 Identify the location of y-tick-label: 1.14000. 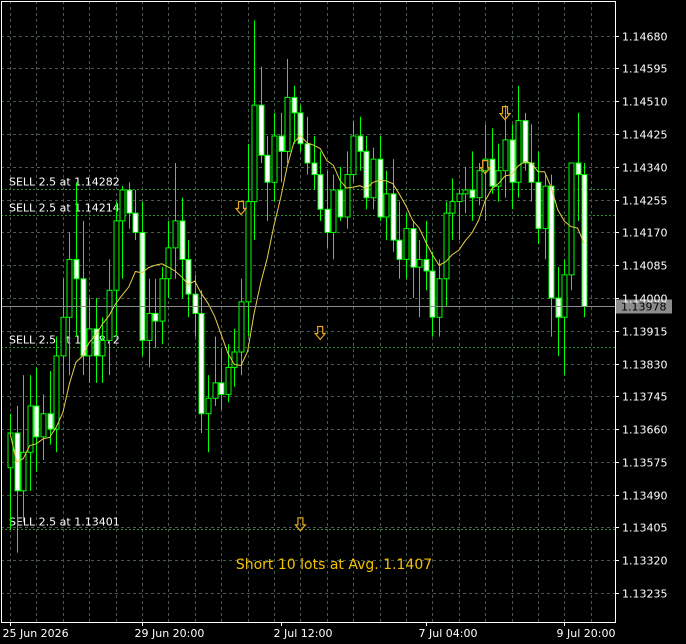
(645, 299).